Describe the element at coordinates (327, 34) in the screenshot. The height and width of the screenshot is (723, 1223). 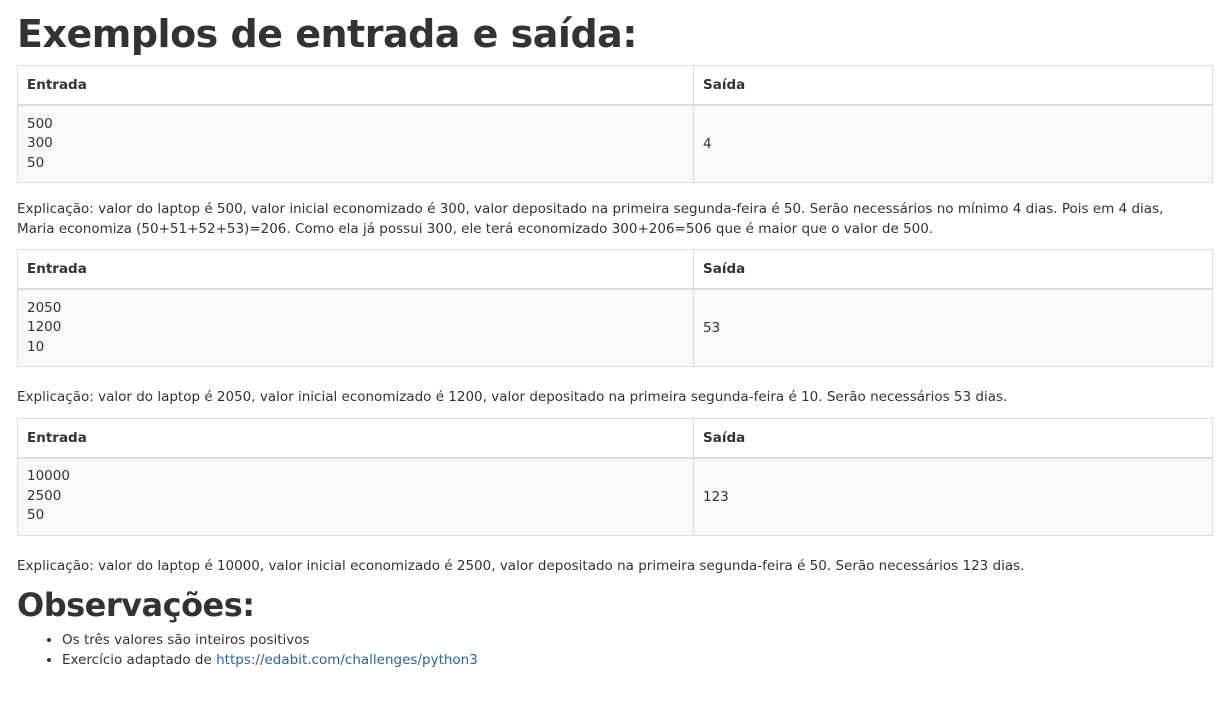
I see `examples-heading: Exemplos de entrada e saída:` at that location.